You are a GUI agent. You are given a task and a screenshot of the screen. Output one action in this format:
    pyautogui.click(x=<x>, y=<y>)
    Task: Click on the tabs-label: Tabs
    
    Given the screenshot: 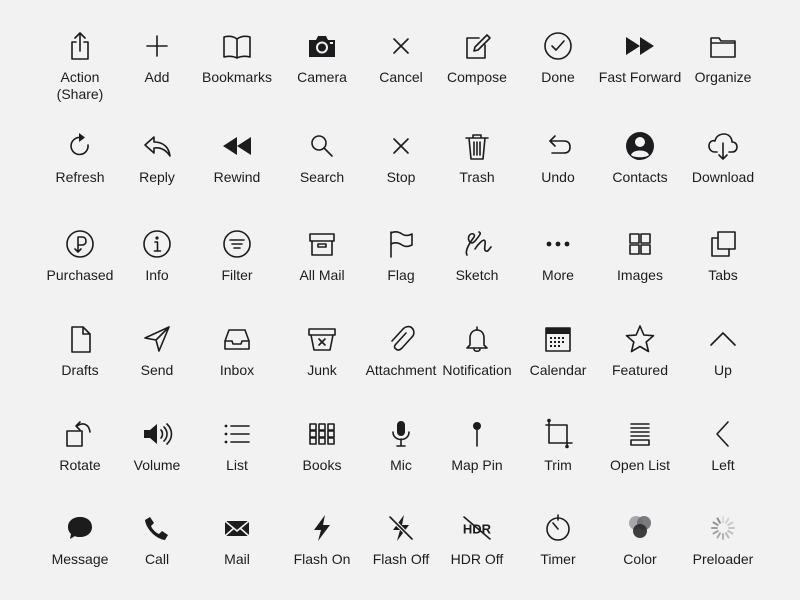 What is the action you would take?
    pyautogui.click(x=723, y=275)
    